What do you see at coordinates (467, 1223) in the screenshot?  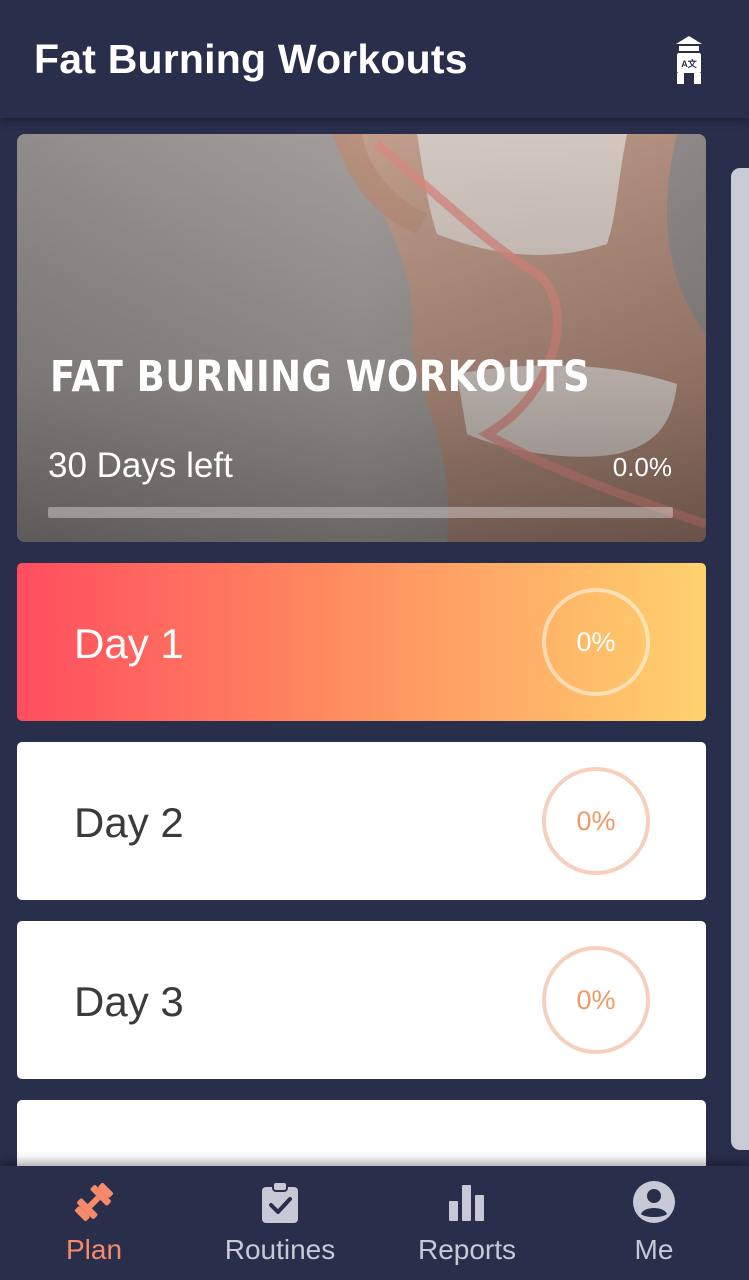 I see `tab-reports: Reports` at bounding box center [467, 1223].